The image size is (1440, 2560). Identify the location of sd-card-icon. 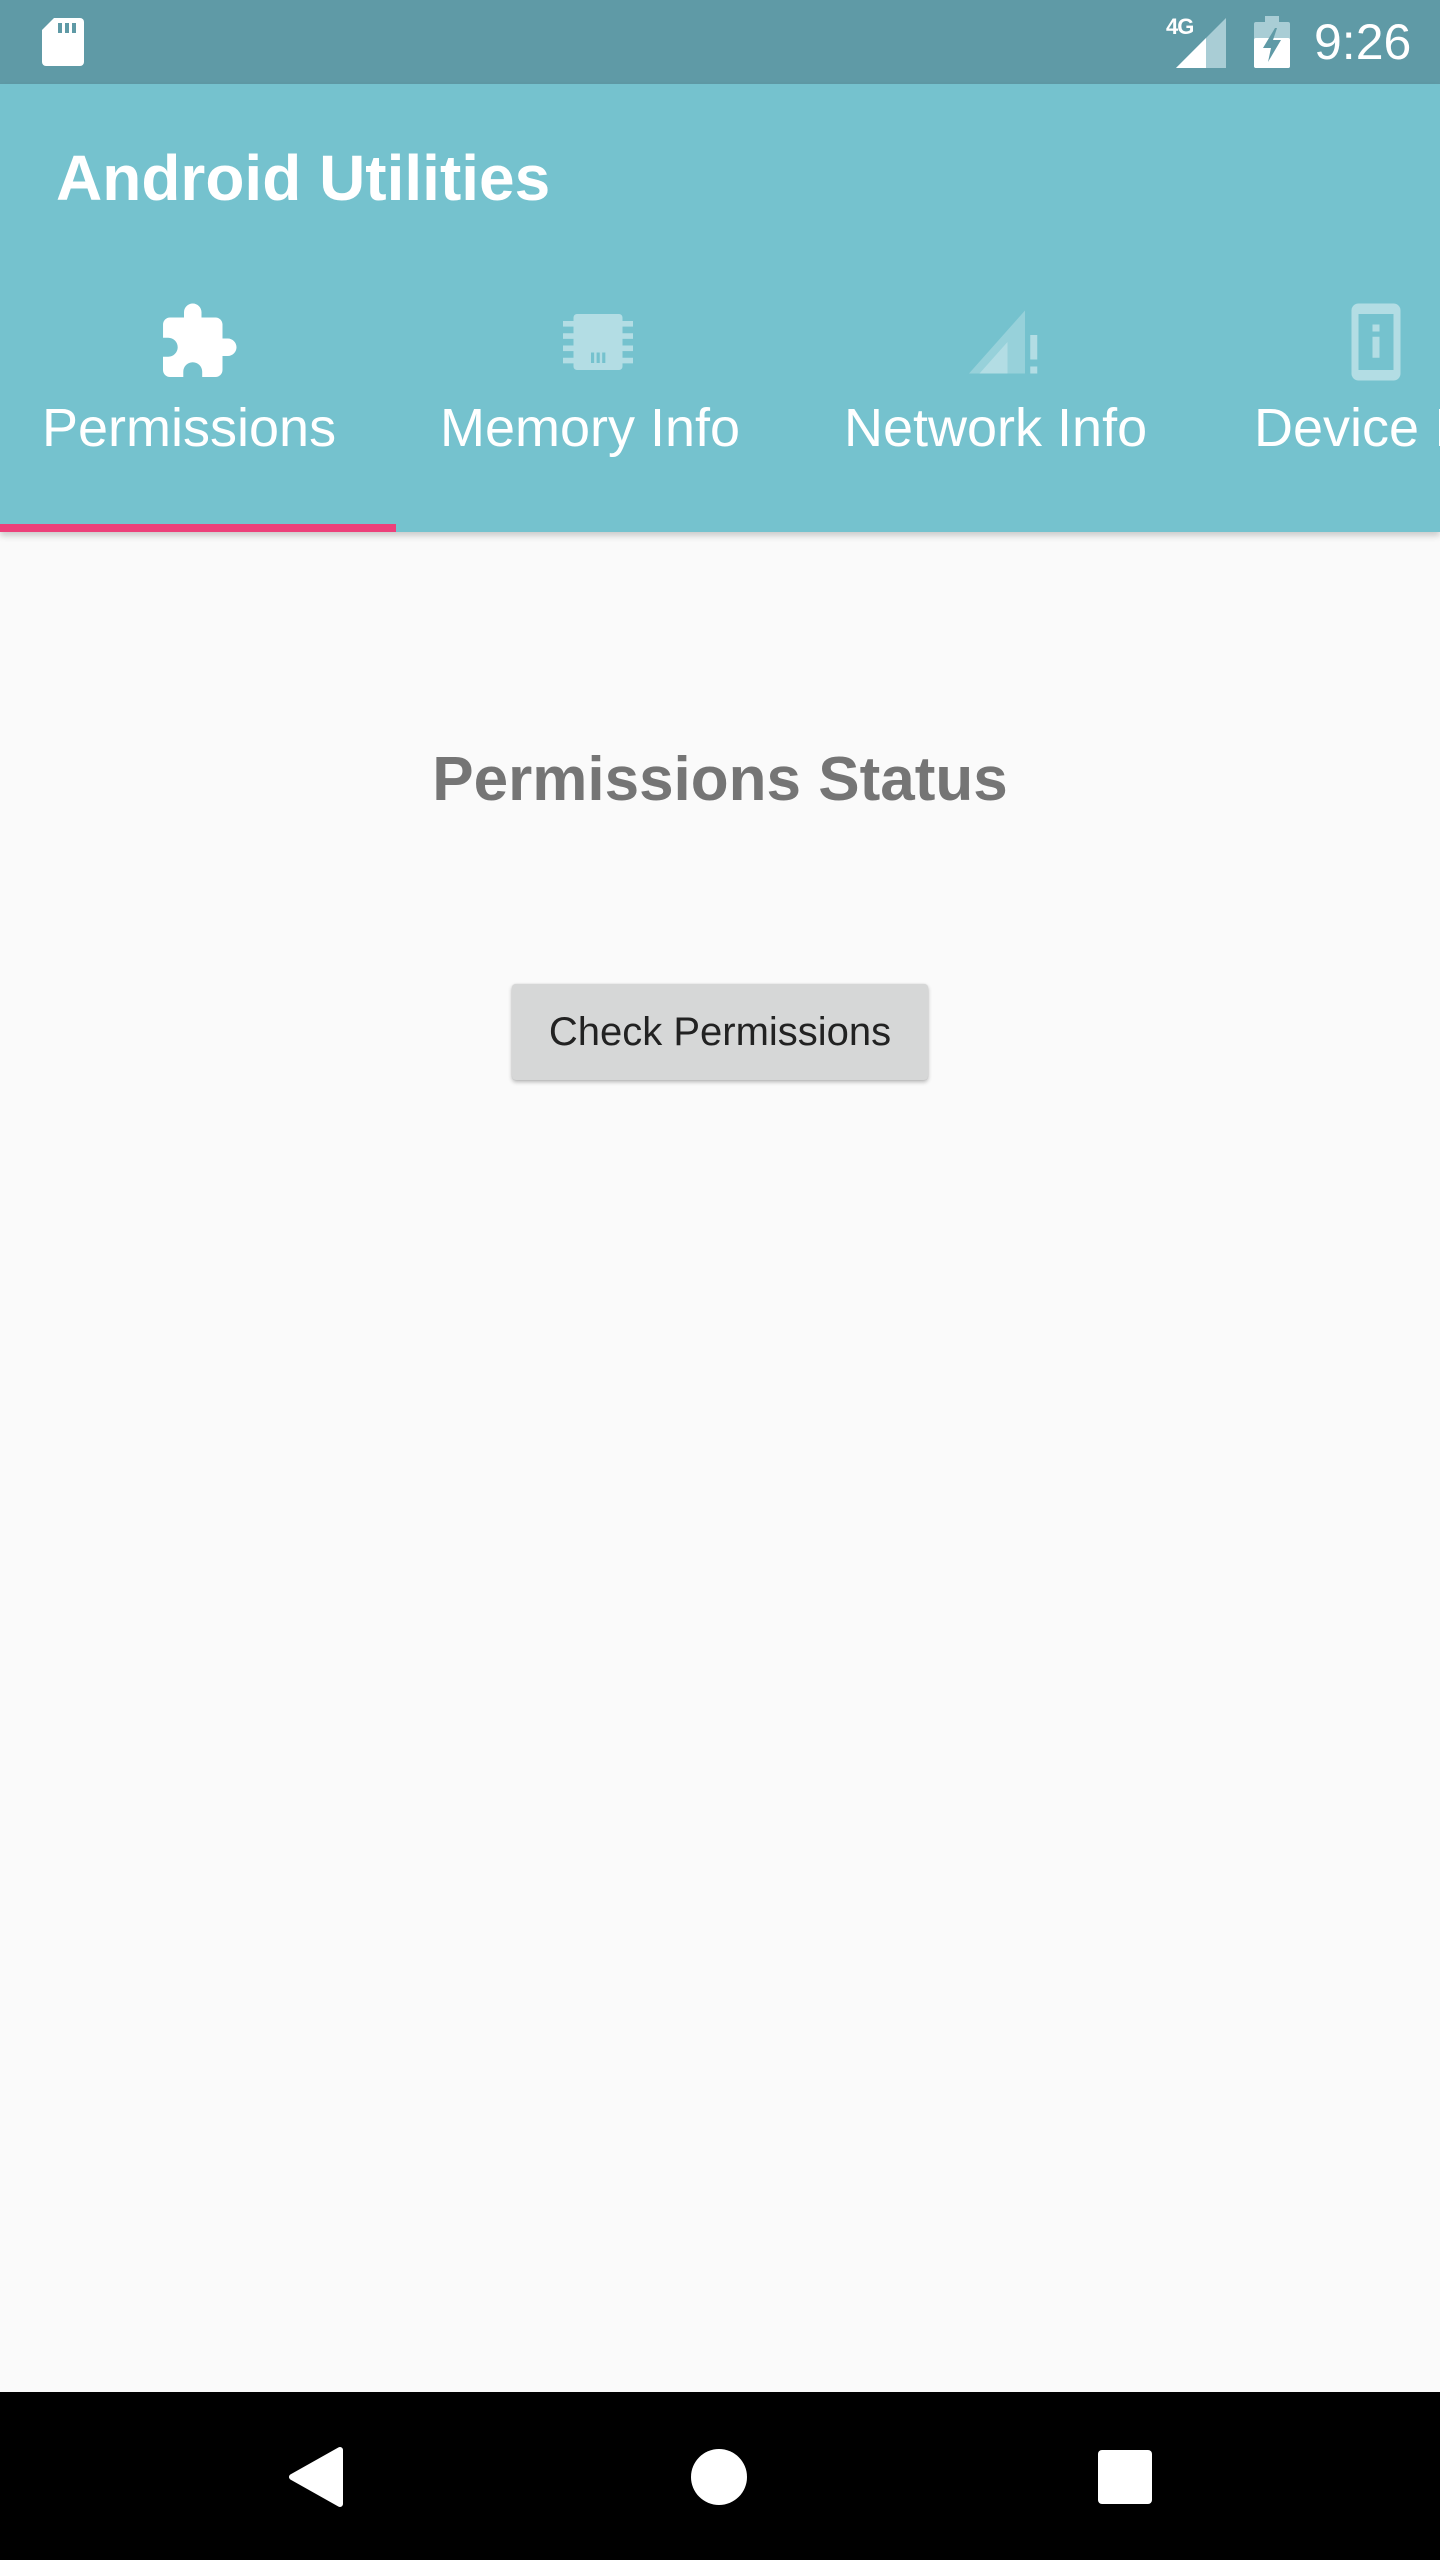
(63, 42).